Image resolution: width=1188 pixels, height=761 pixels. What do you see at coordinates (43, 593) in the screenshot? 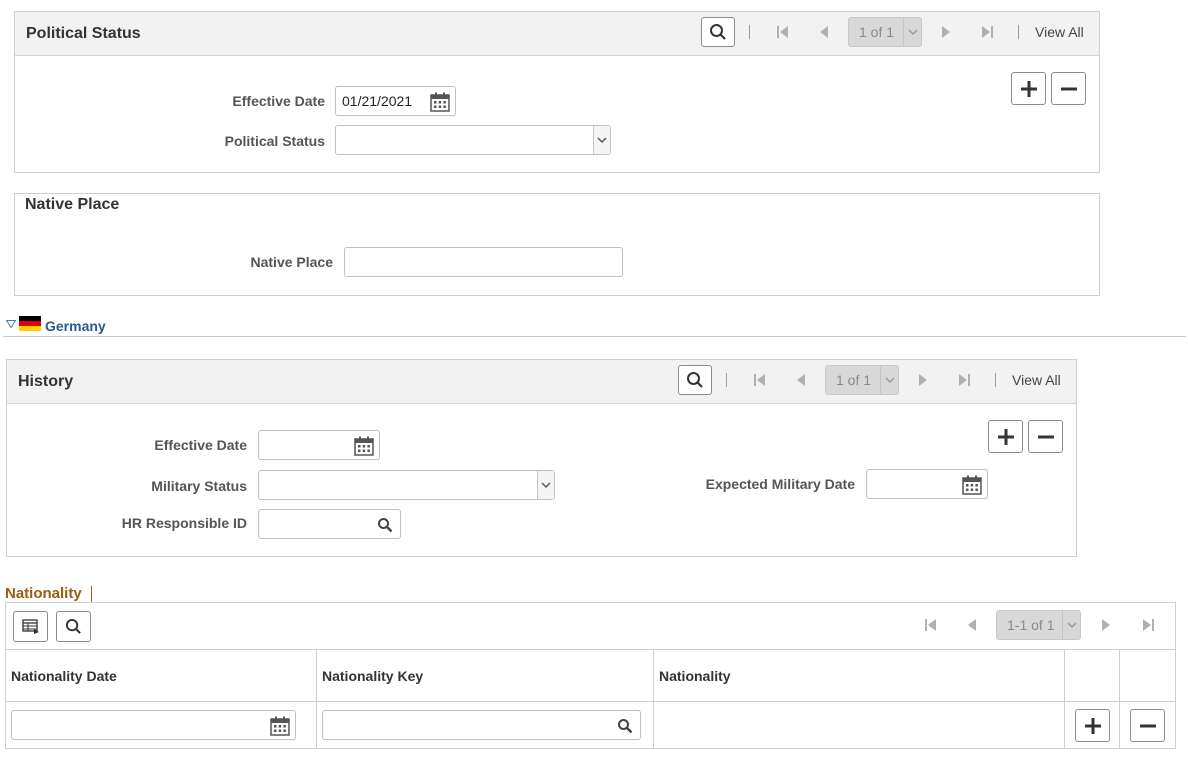
I see `nationality-title: Nationality` at bounding box center [43, 593].